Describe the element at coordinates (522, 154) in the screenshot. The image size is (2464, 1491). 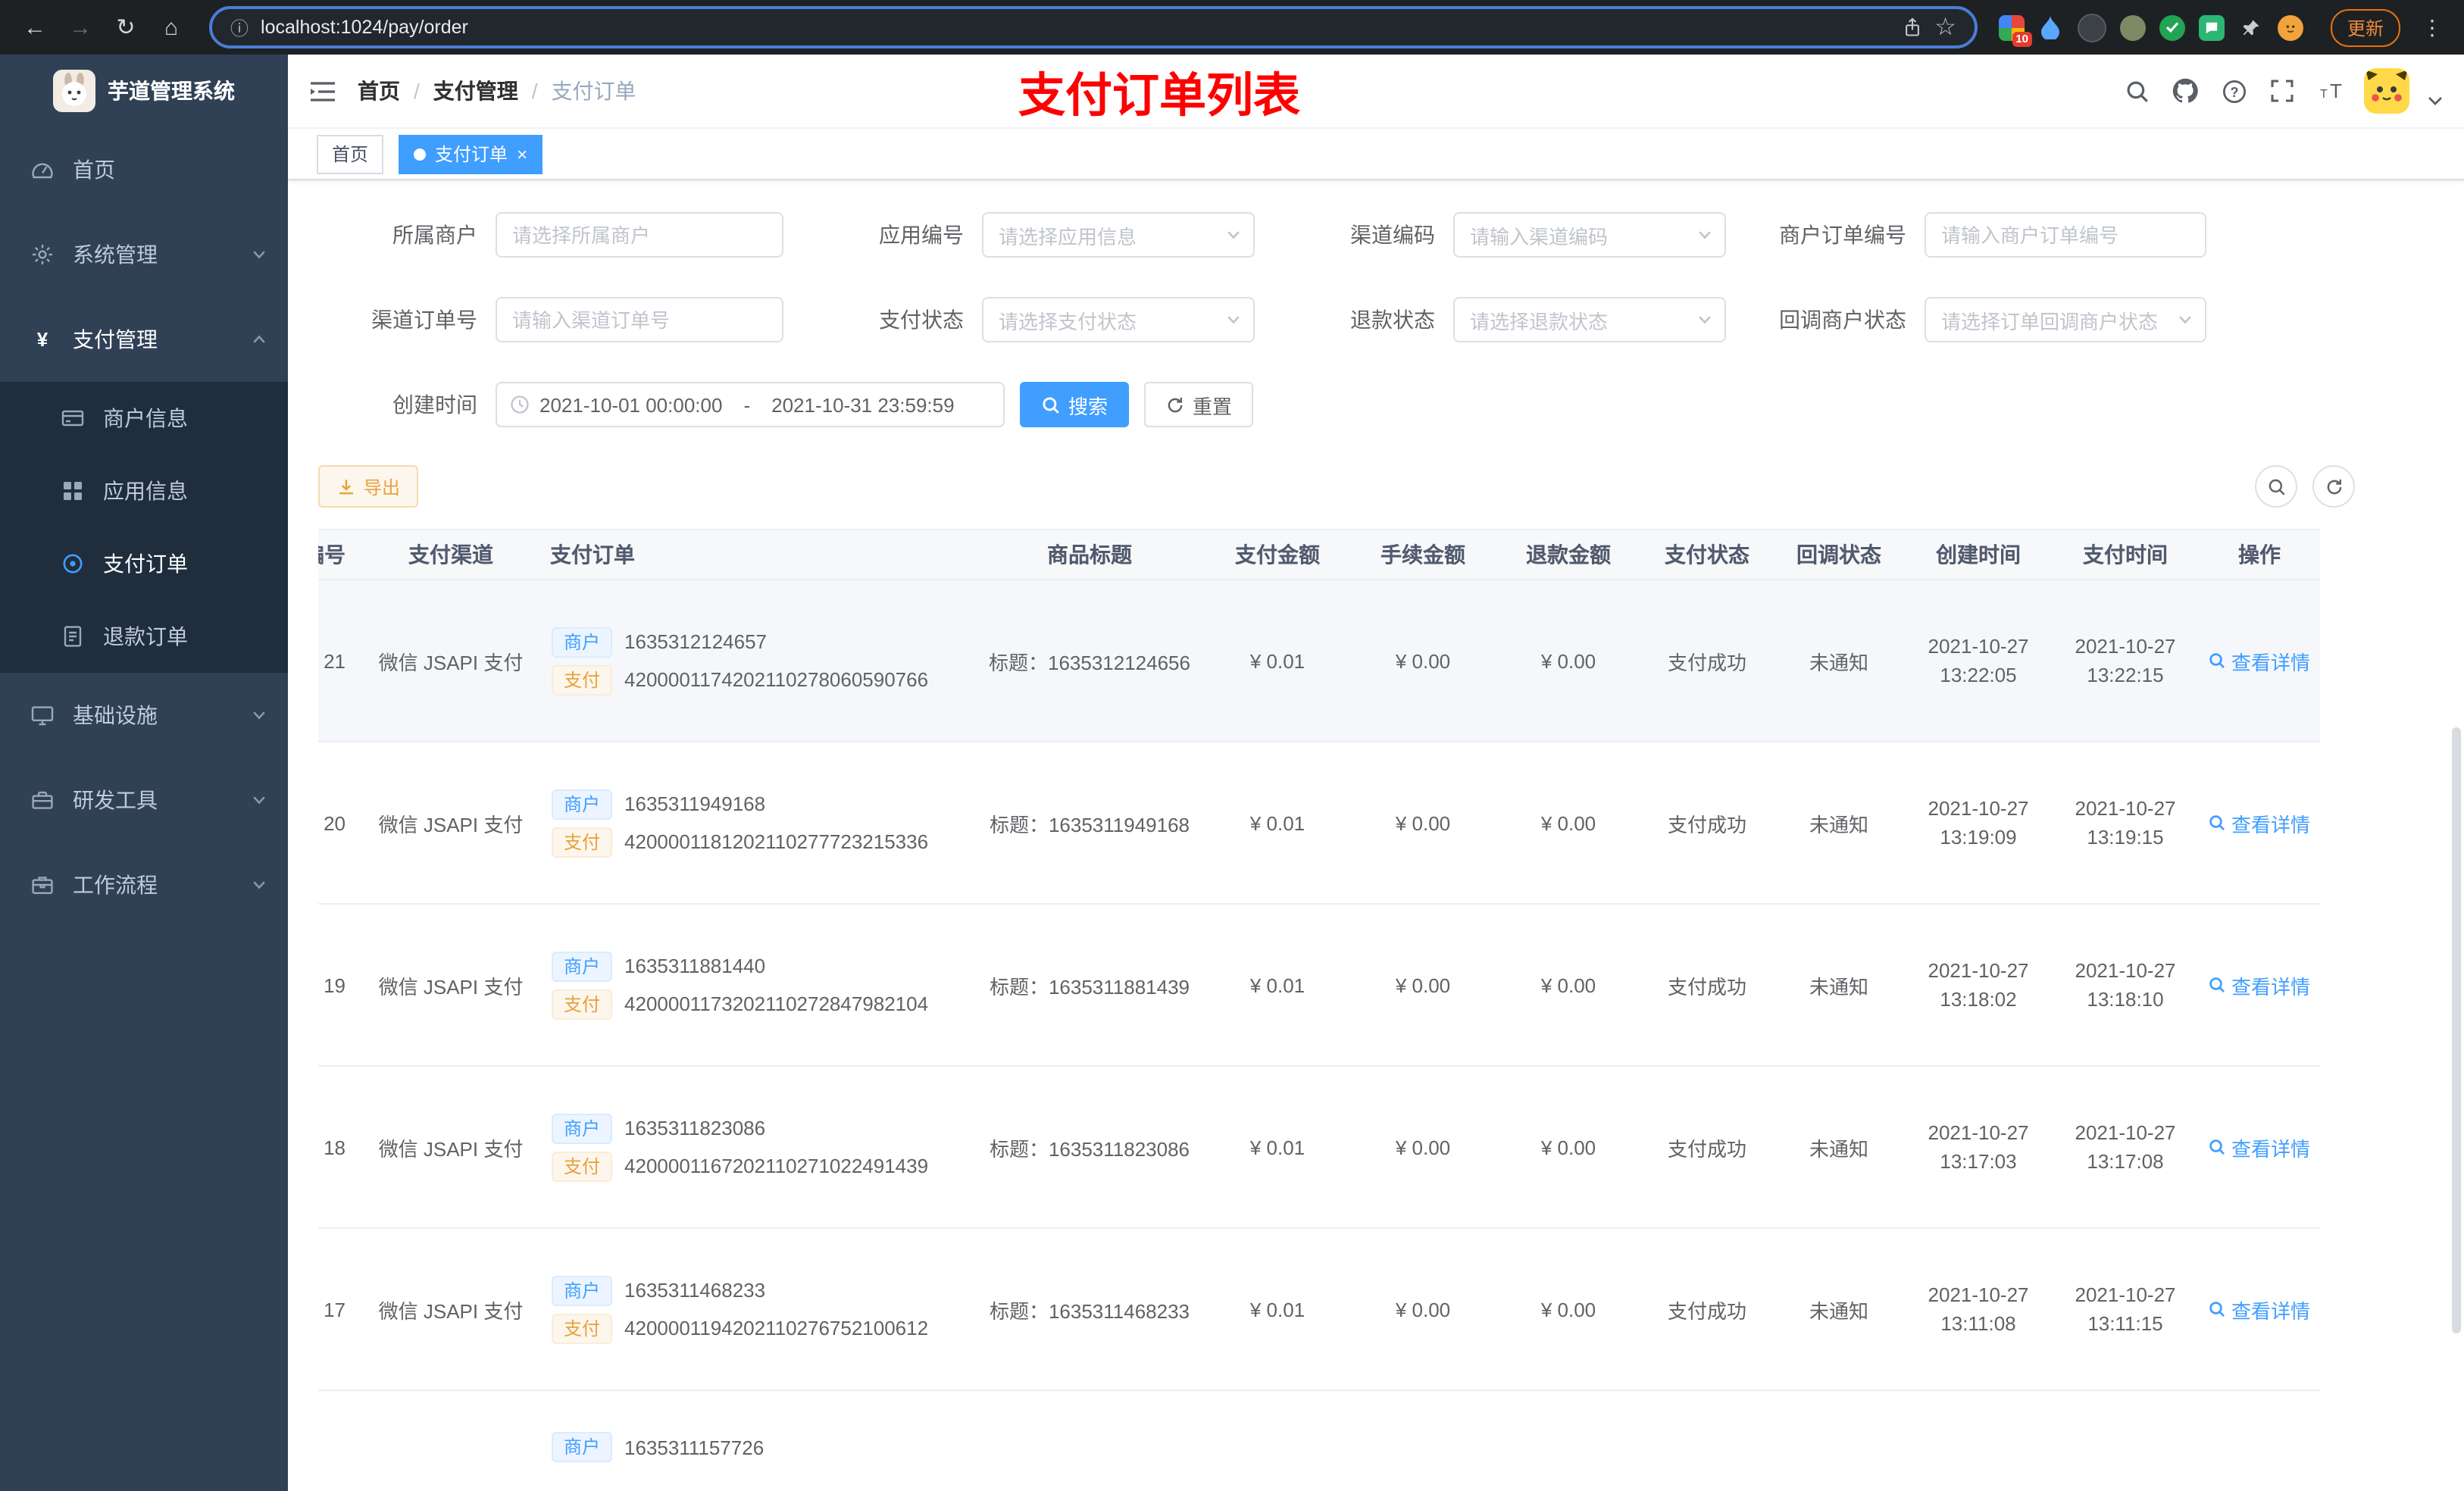
I see `tab-close-icon: ×` at that location.